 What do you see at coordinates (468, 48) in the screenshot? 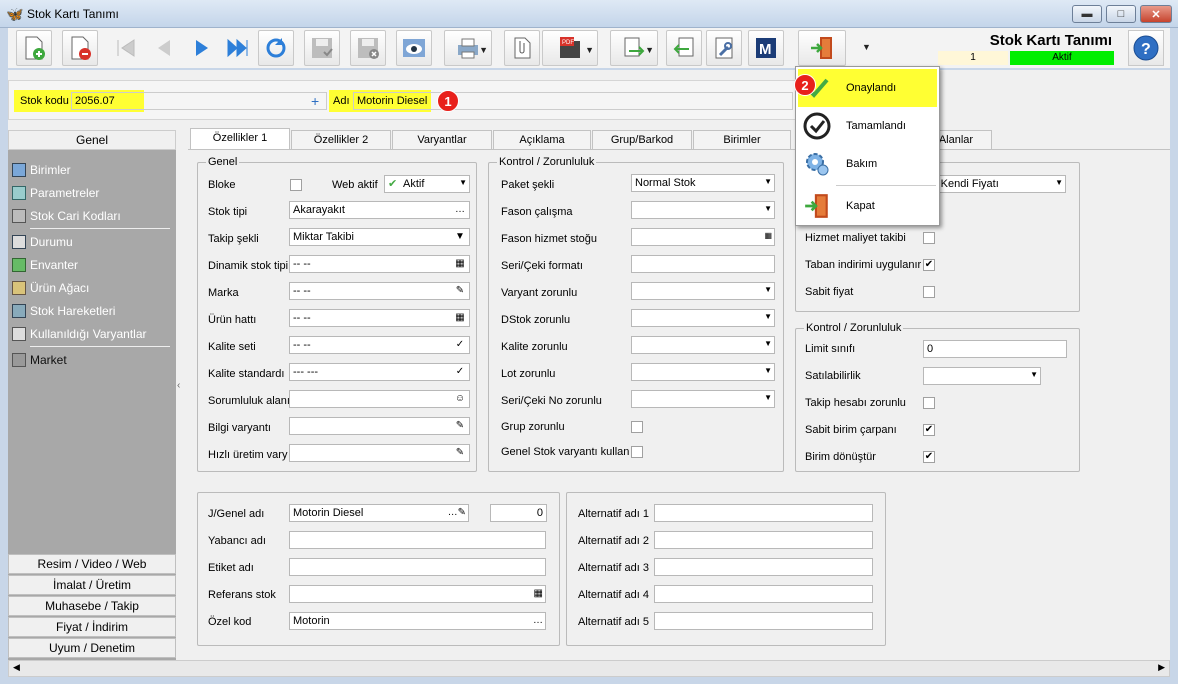
I see `print-button: ▼` at bounding box center [468, 48].